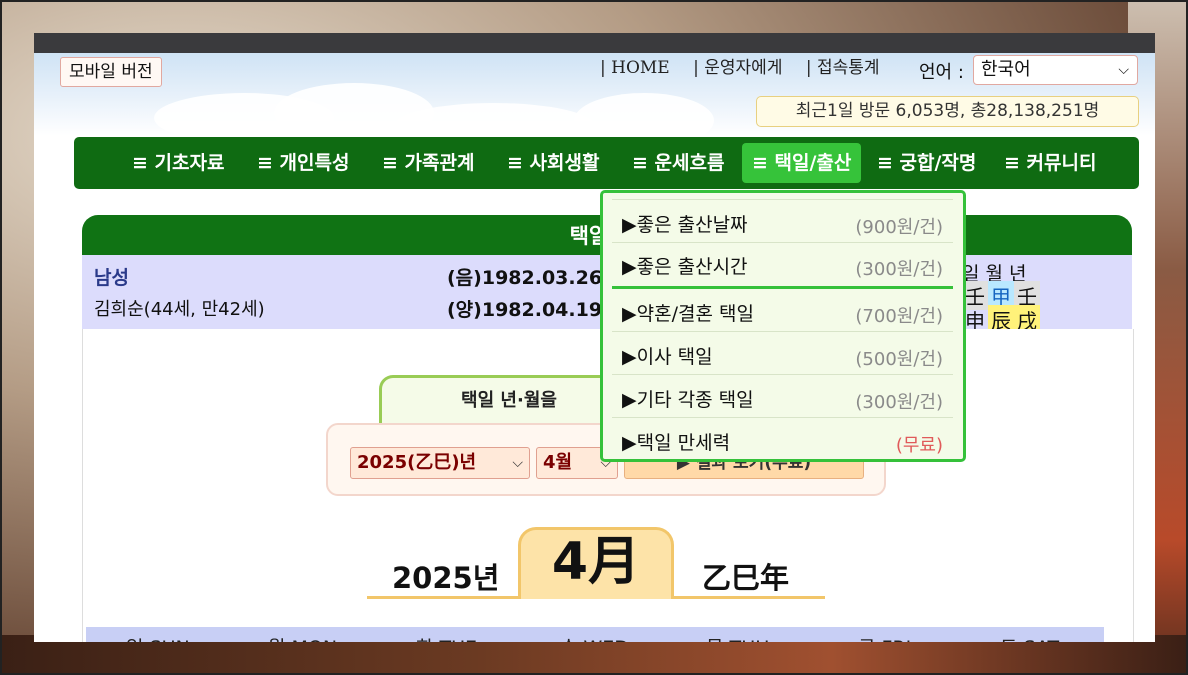 The height and width of the screenshot is (675, 1188). Describe the element at coordinates (158, 637) in the screenshot. I see `weekday-sun: 일 SUN` at that location.